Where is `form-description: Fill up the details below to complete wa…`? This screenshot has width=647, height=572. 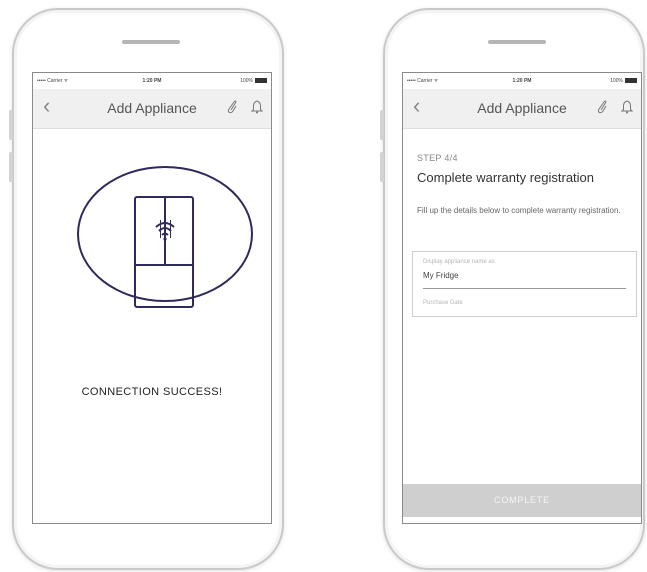
form-description: Fill up the details below to complete wa… is located at coordinates (519, 210).